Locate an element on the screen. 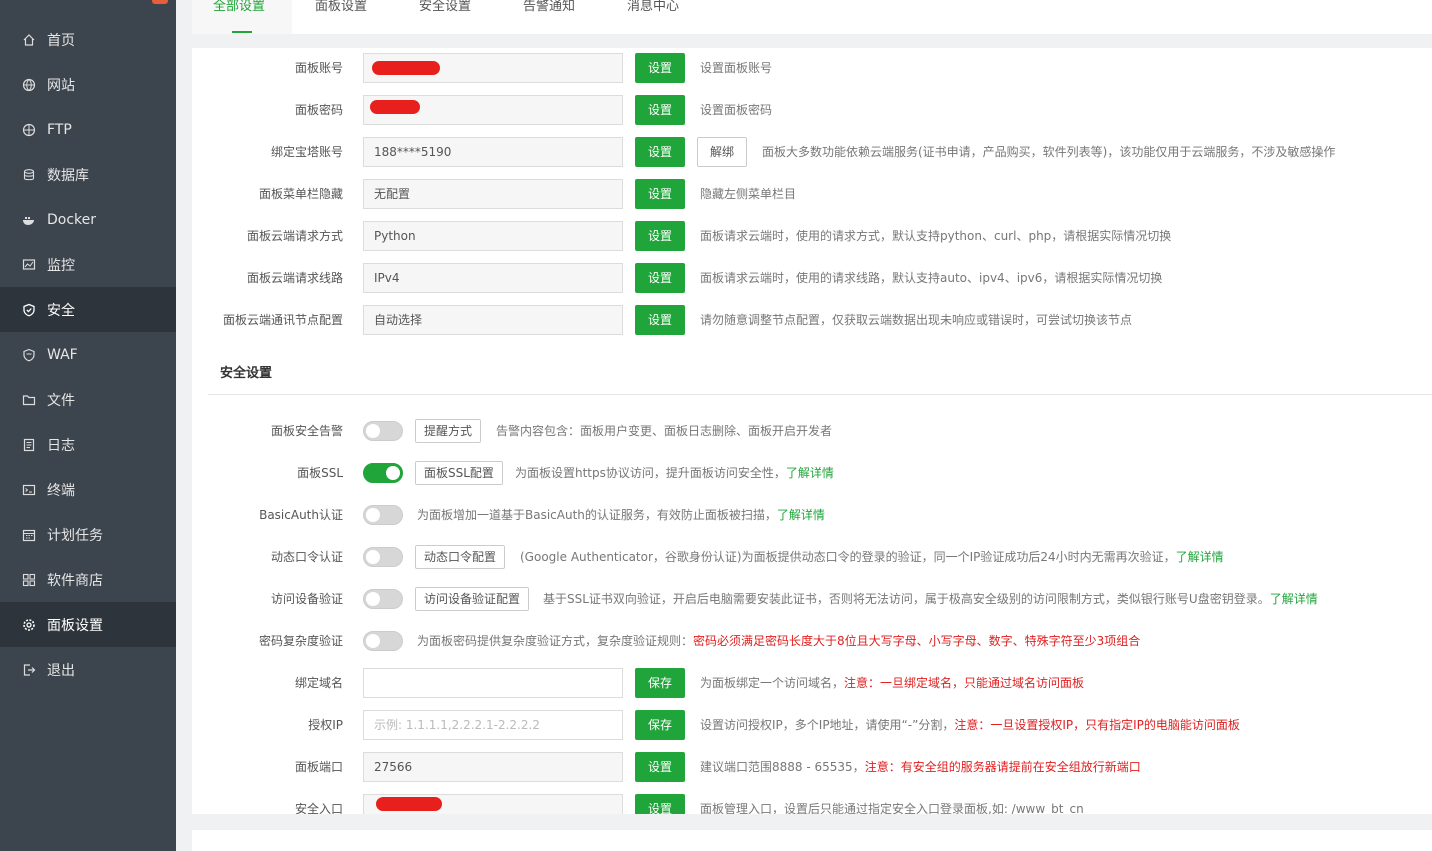 The image size is (1432, 851). logout-icon is located at coordinates (29, 670).